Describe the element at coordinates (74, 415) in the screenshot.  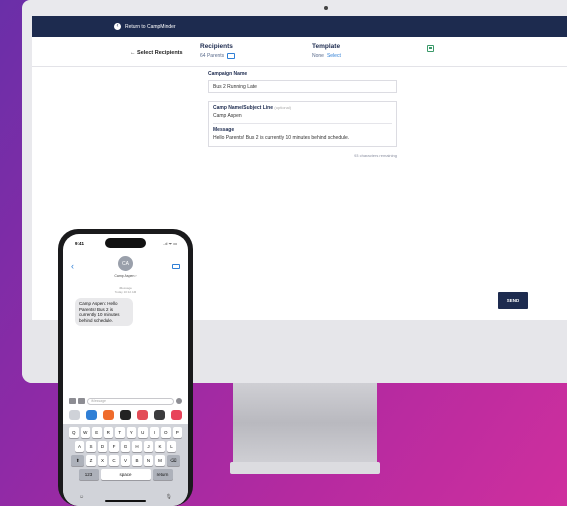
I see `photos-app-icon` at that location.